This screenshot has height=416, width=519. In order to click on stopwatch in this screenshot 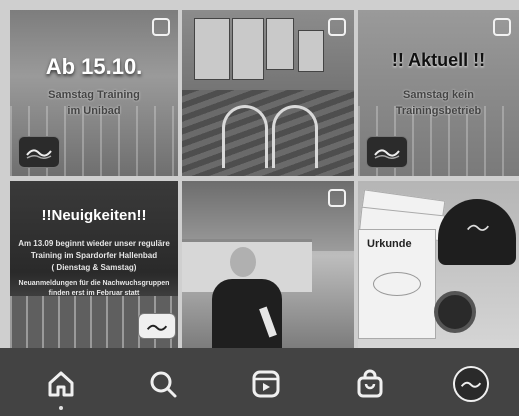, I will do `click(455, 312)`.